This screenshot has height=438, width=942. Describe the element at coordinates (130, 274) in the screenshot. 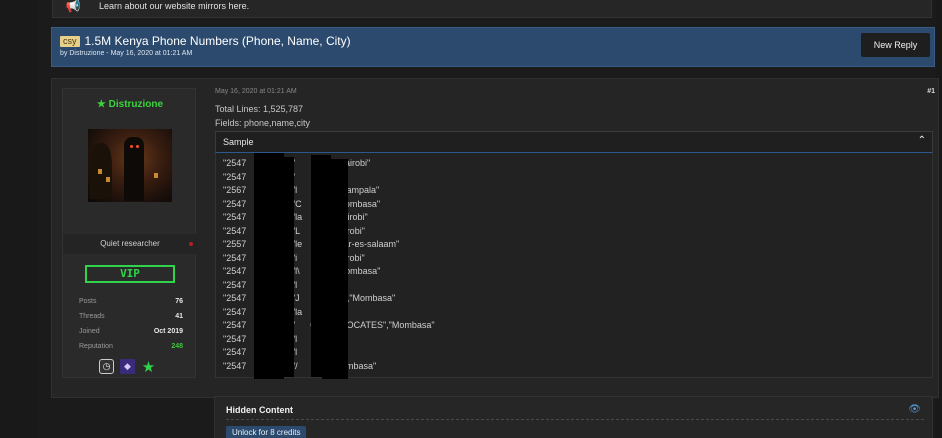

I see `vip-rank-badge: VIP` at that location.